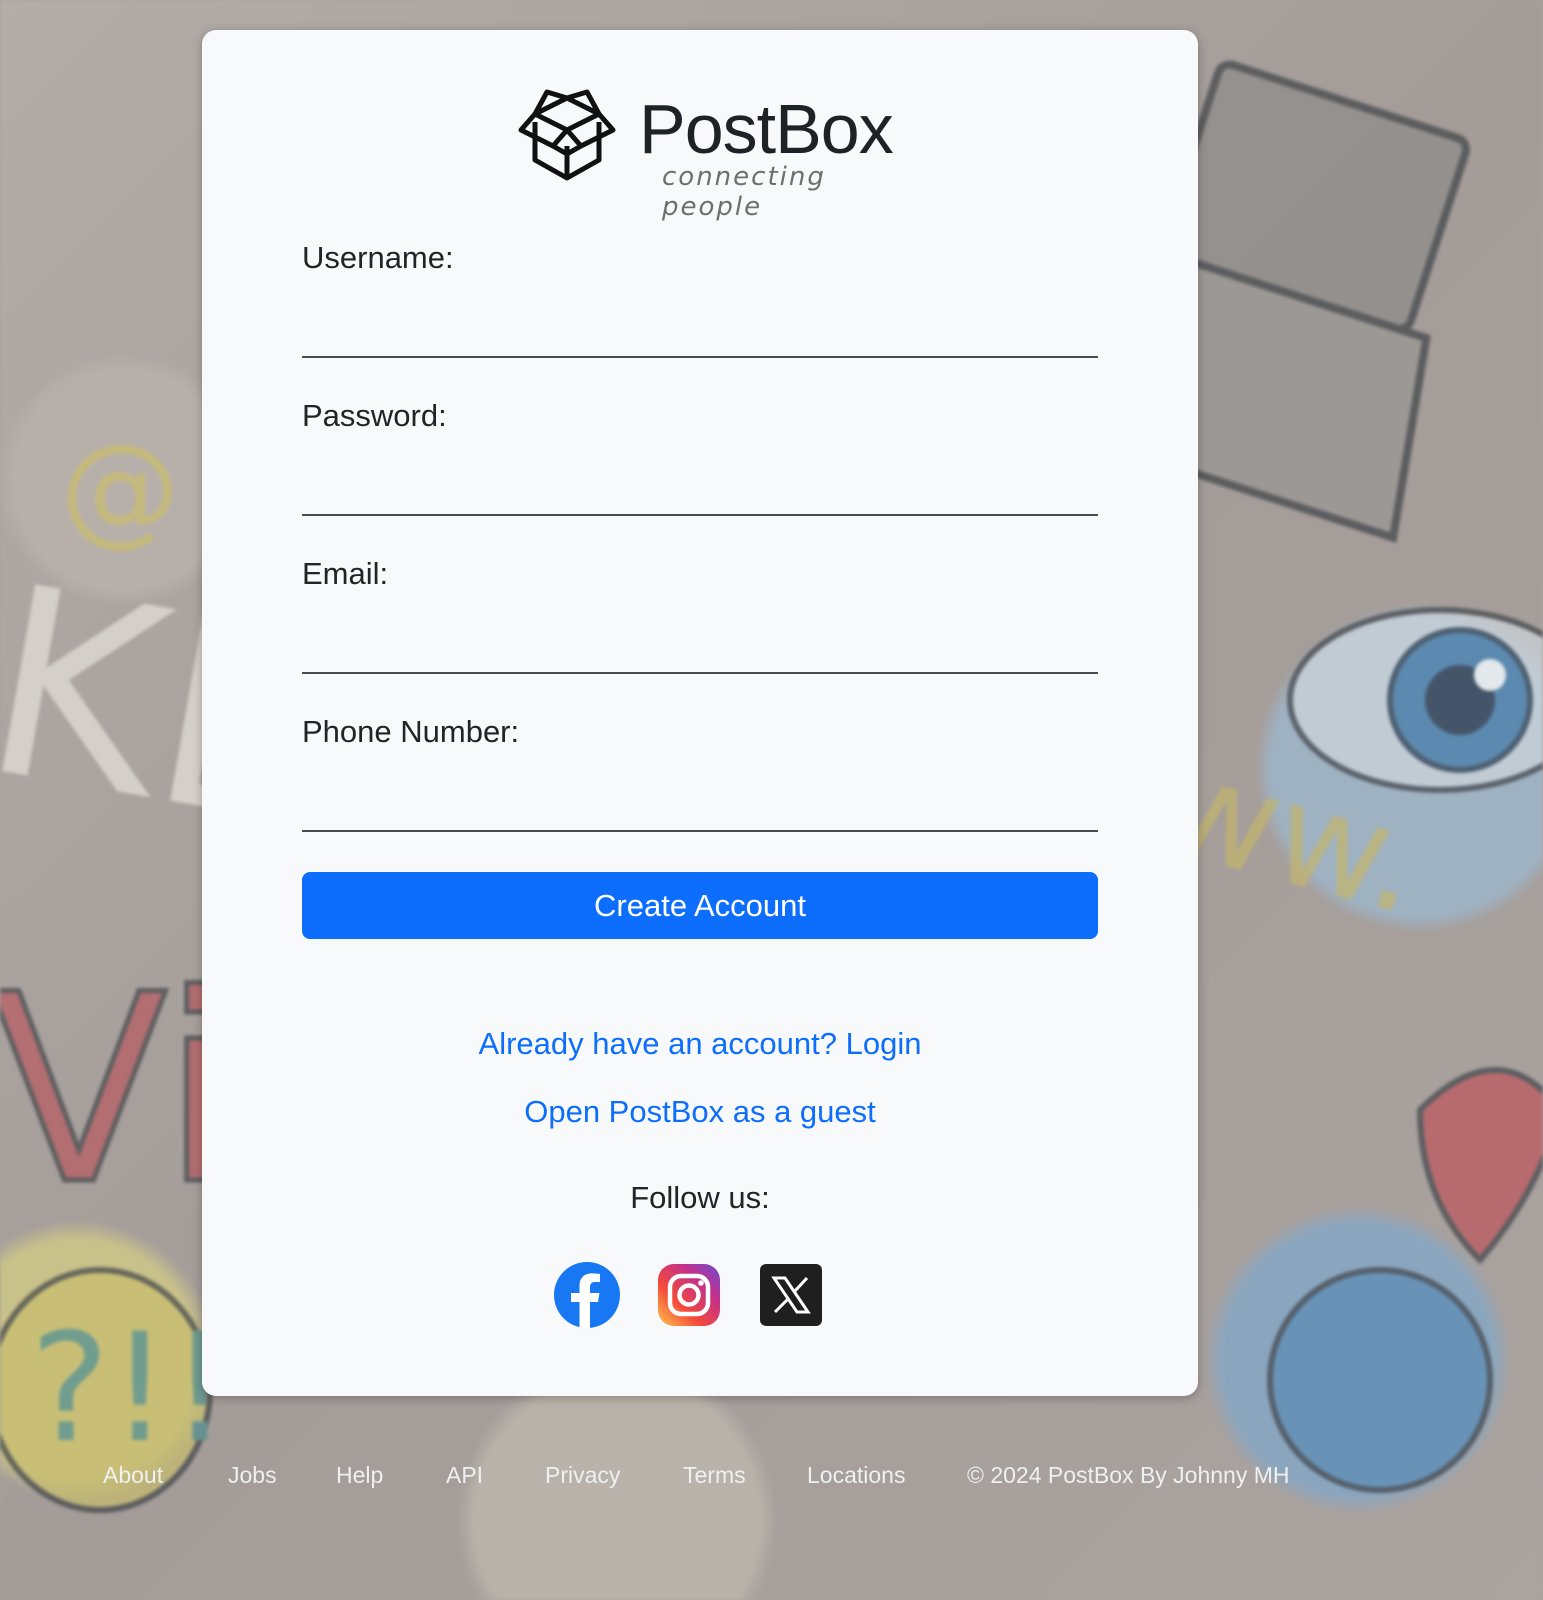  I want to click on password-field-group: Password:, so click(700, 460).